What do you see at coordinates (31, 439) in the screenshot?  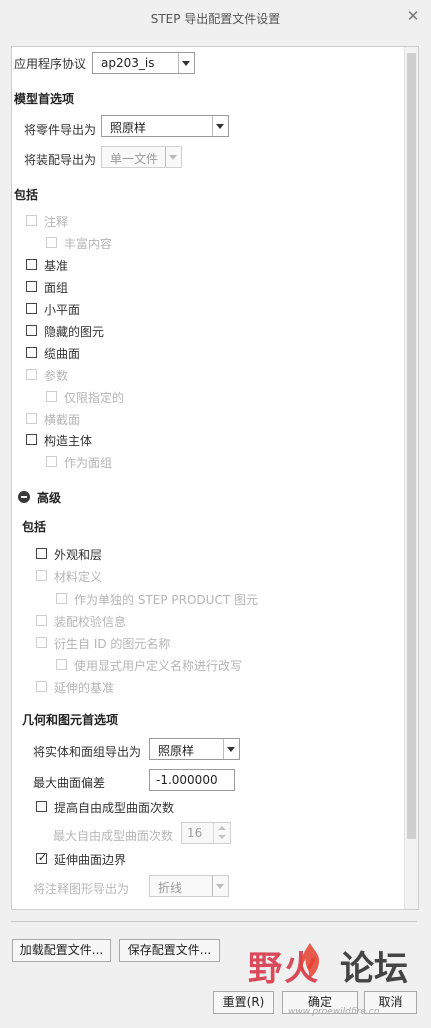 I see `checkbox-construction-body` at bounding box center [31, 439].